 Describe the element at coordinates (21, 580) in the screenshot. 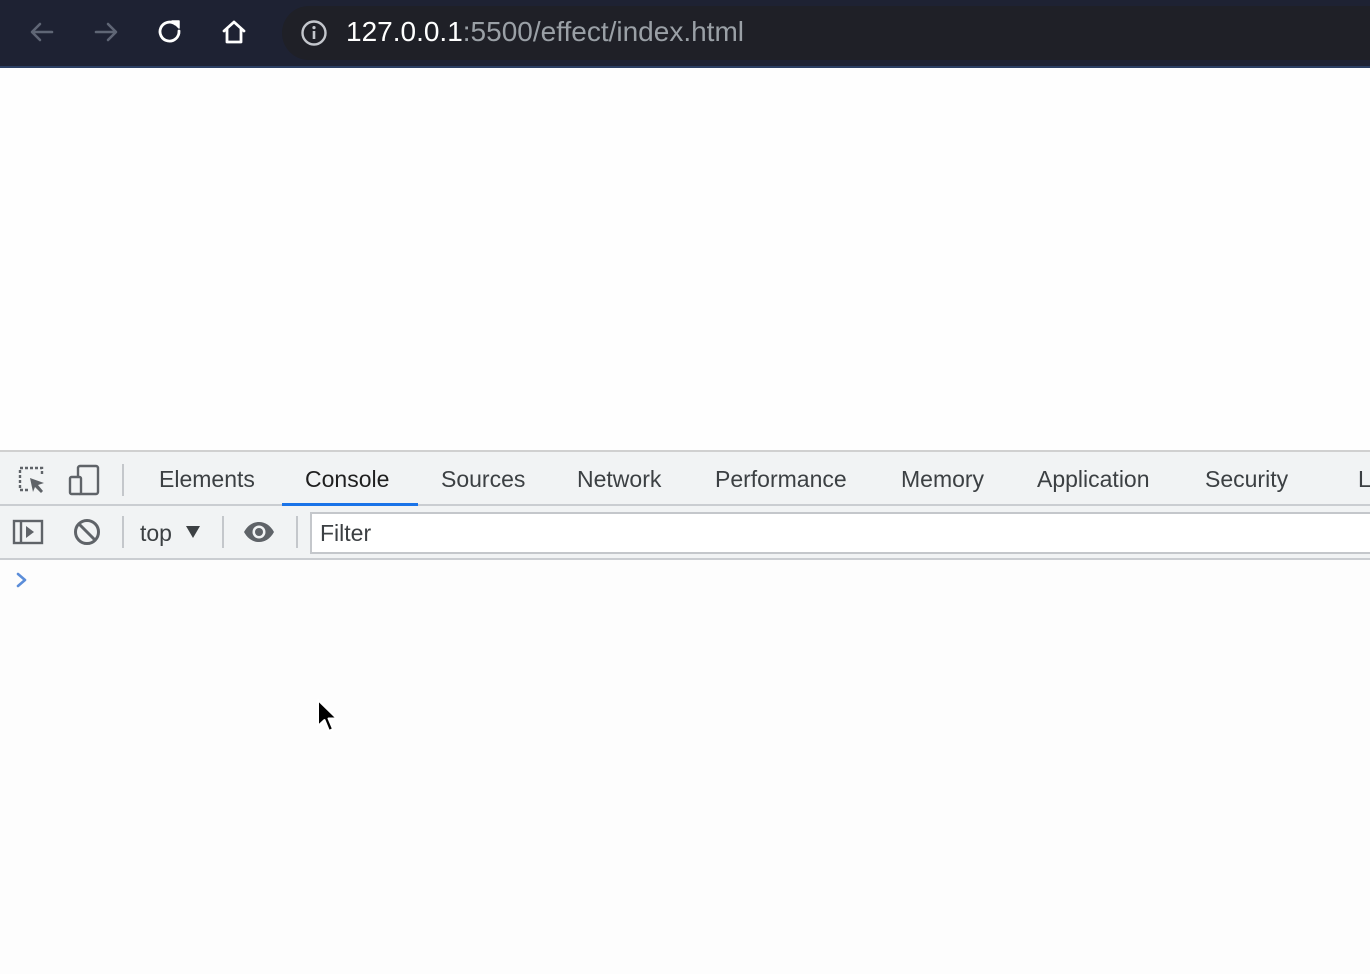

I see `console-prompt-chevron-icon` at that location.